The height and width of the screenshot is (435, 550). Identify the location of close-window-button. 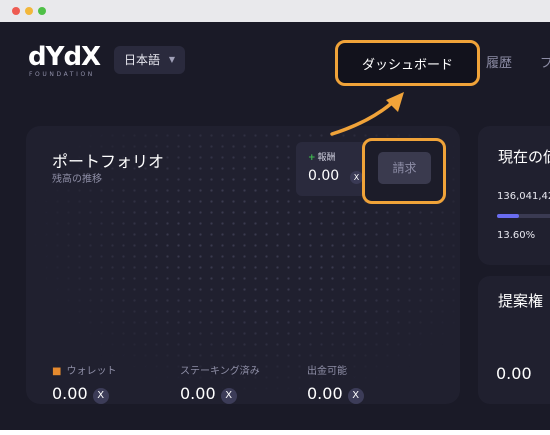
(16, 11).